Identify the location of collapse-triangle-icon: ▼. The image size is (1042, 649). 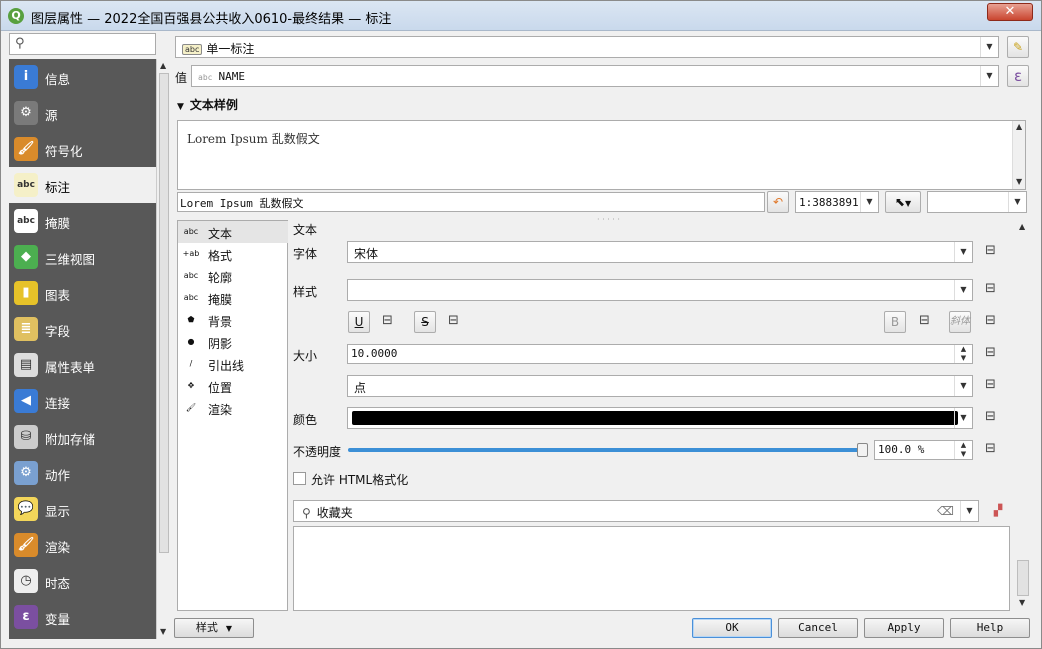
(180, 107).